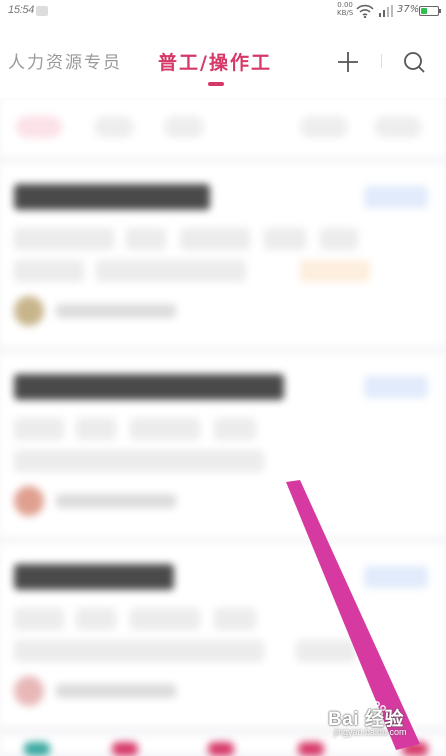 The image size is (446, 756). Describe the element at coordinates (384, 723) in the screenshot. I see `baidu-watermark: Bai 经验 jingyan.baidu.com` at that location.